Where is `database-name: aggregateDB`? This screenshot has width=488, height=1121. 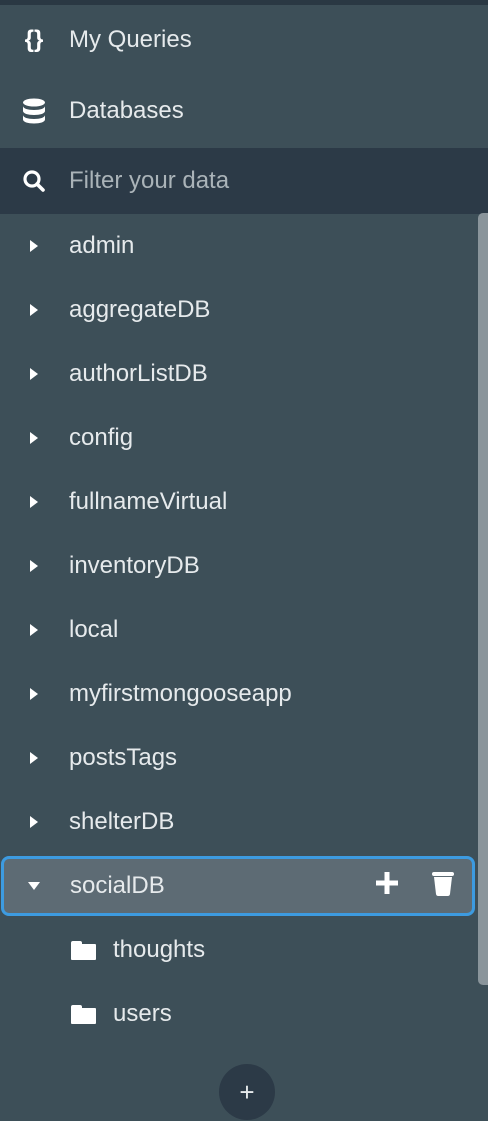 database-name: aggregateDB is located at coordinates (140, 309).